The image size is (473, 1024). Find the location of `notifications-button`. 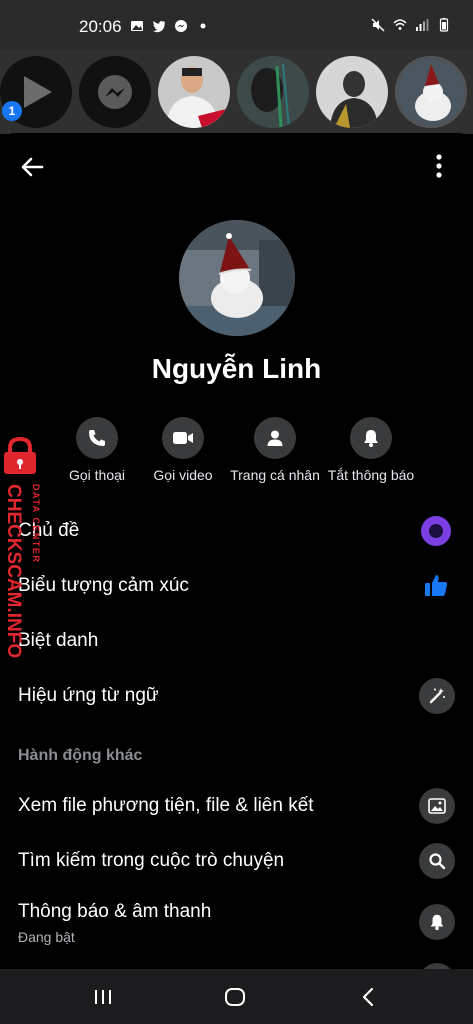

notifications-button is located at coordinates (437, 922).